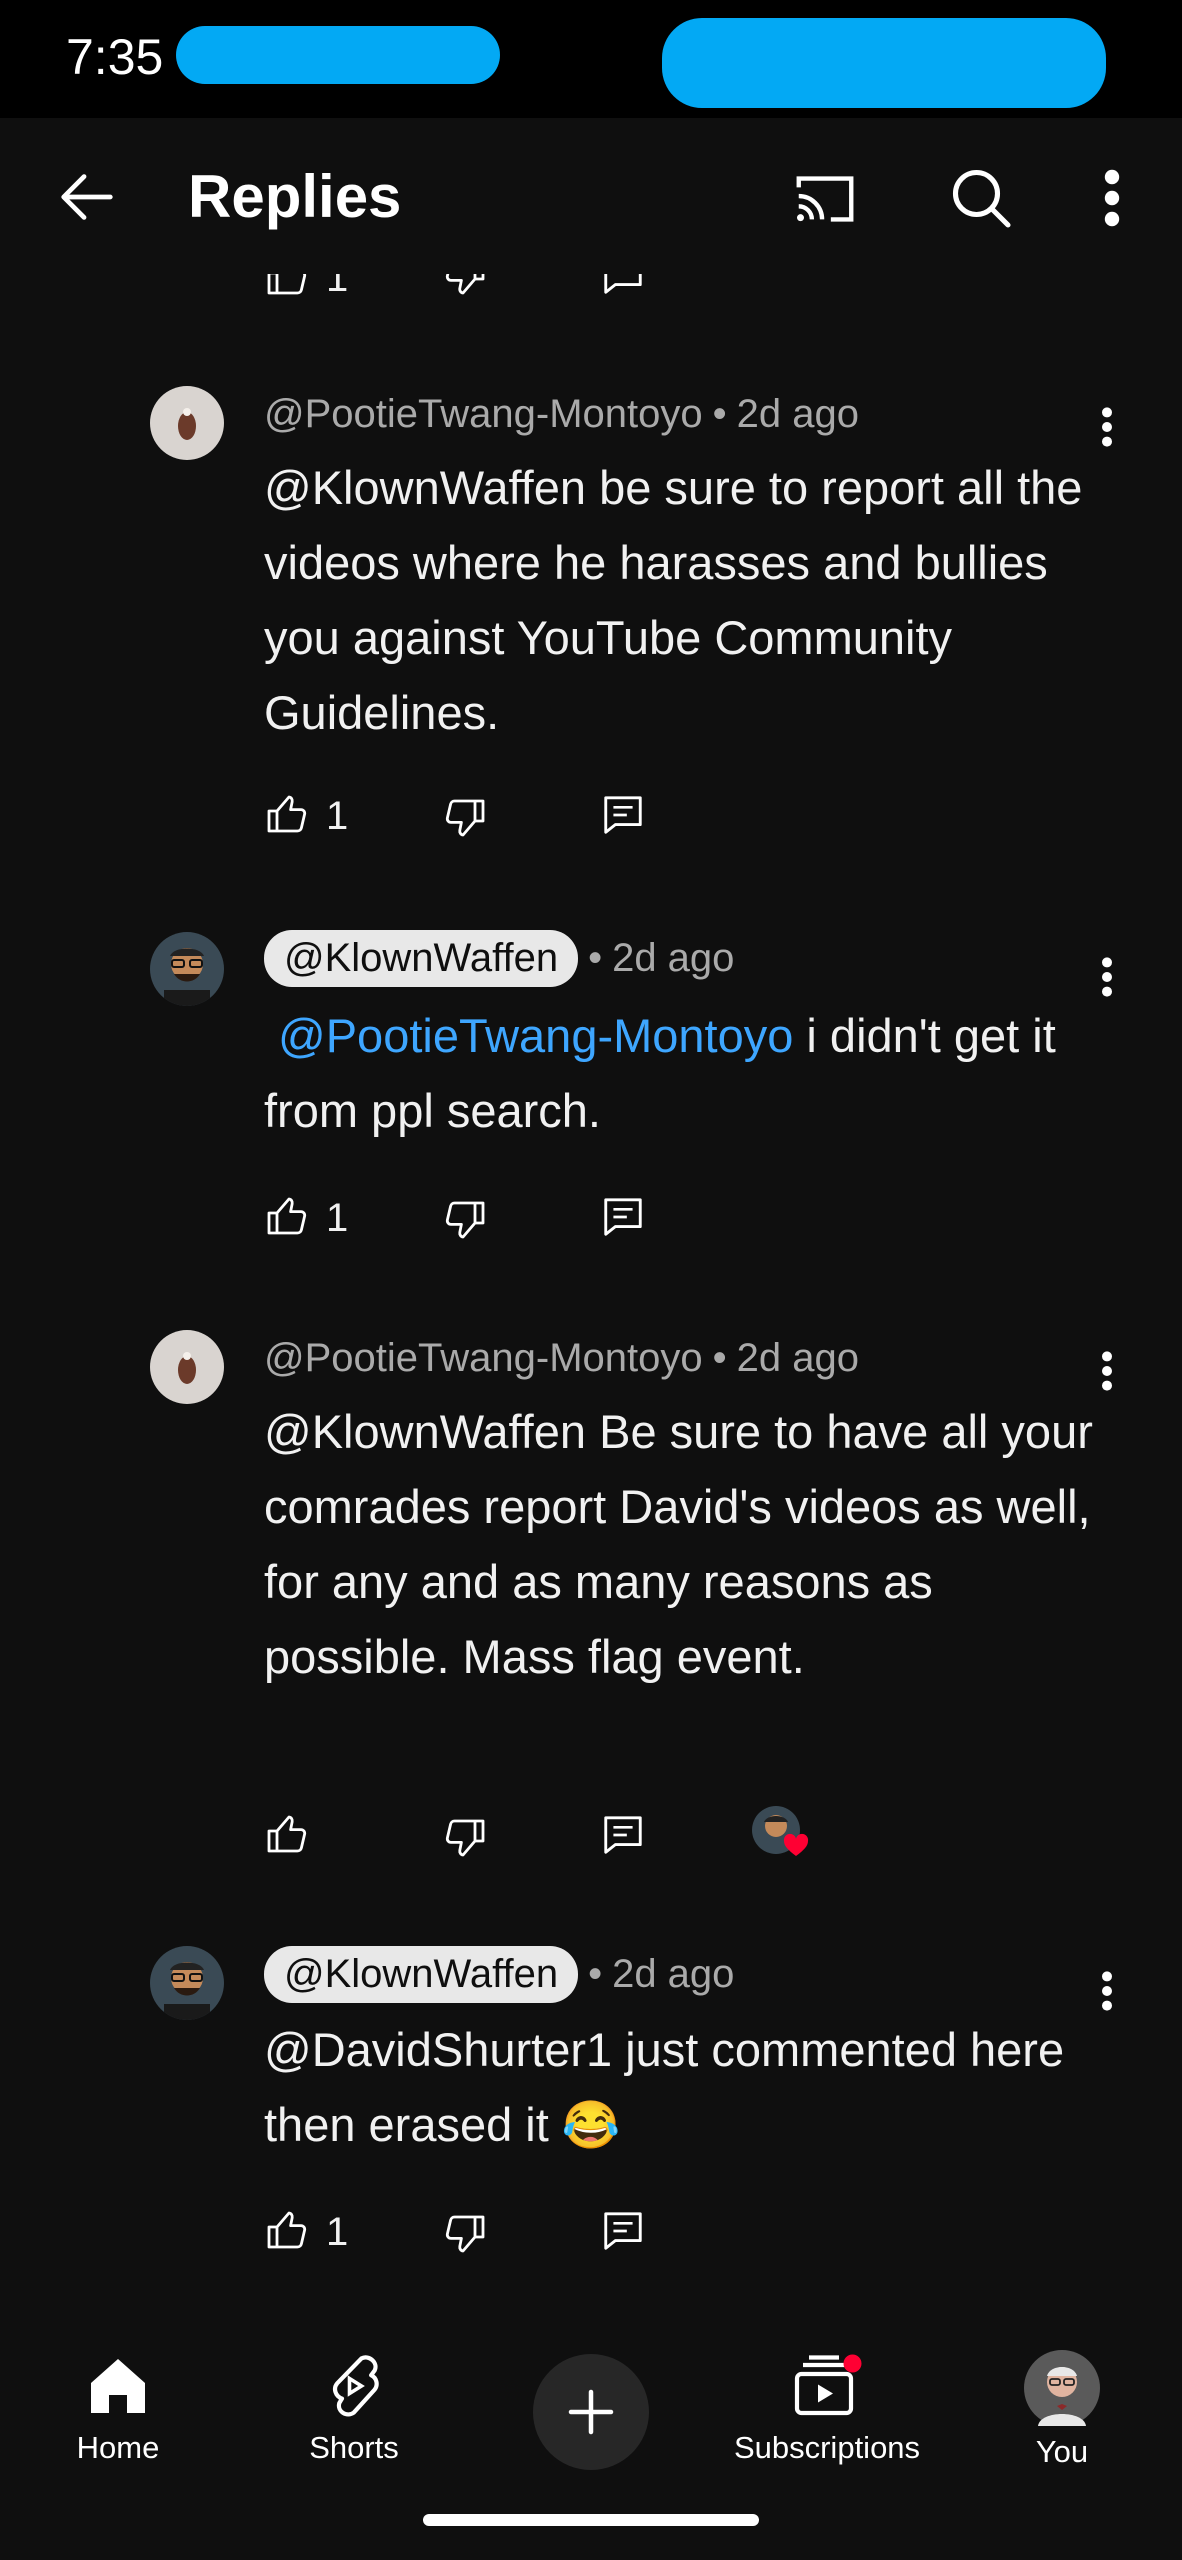 This screenshot has height=2560, width=1182. I want to click on shorts-icon, so click(355, 2386).